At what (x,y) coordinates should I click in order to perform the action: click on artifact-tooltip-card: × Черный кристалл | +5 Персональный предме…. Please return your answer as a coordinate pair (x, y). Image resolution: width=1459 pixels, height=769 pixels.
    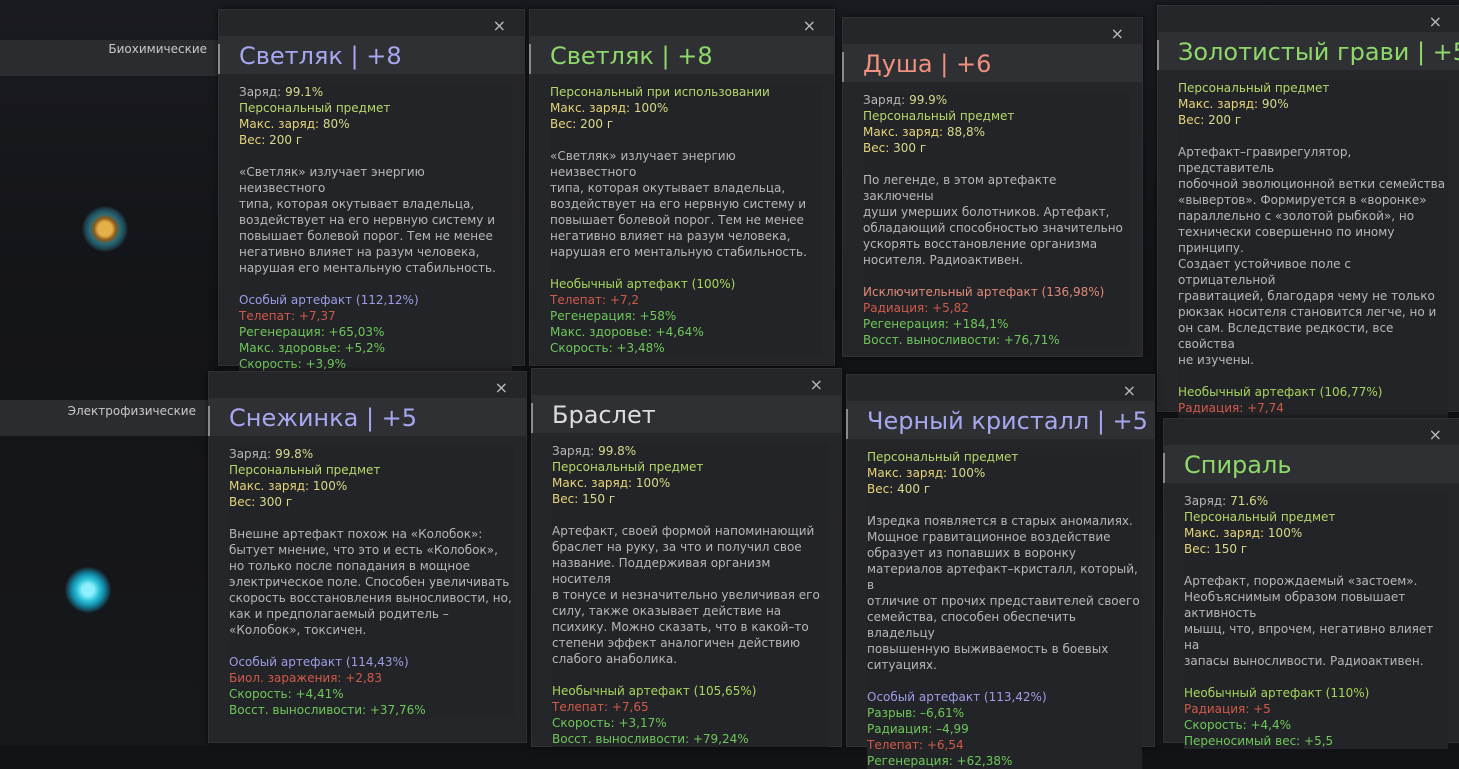
    Looking at the image, I should click on (1000, 571).